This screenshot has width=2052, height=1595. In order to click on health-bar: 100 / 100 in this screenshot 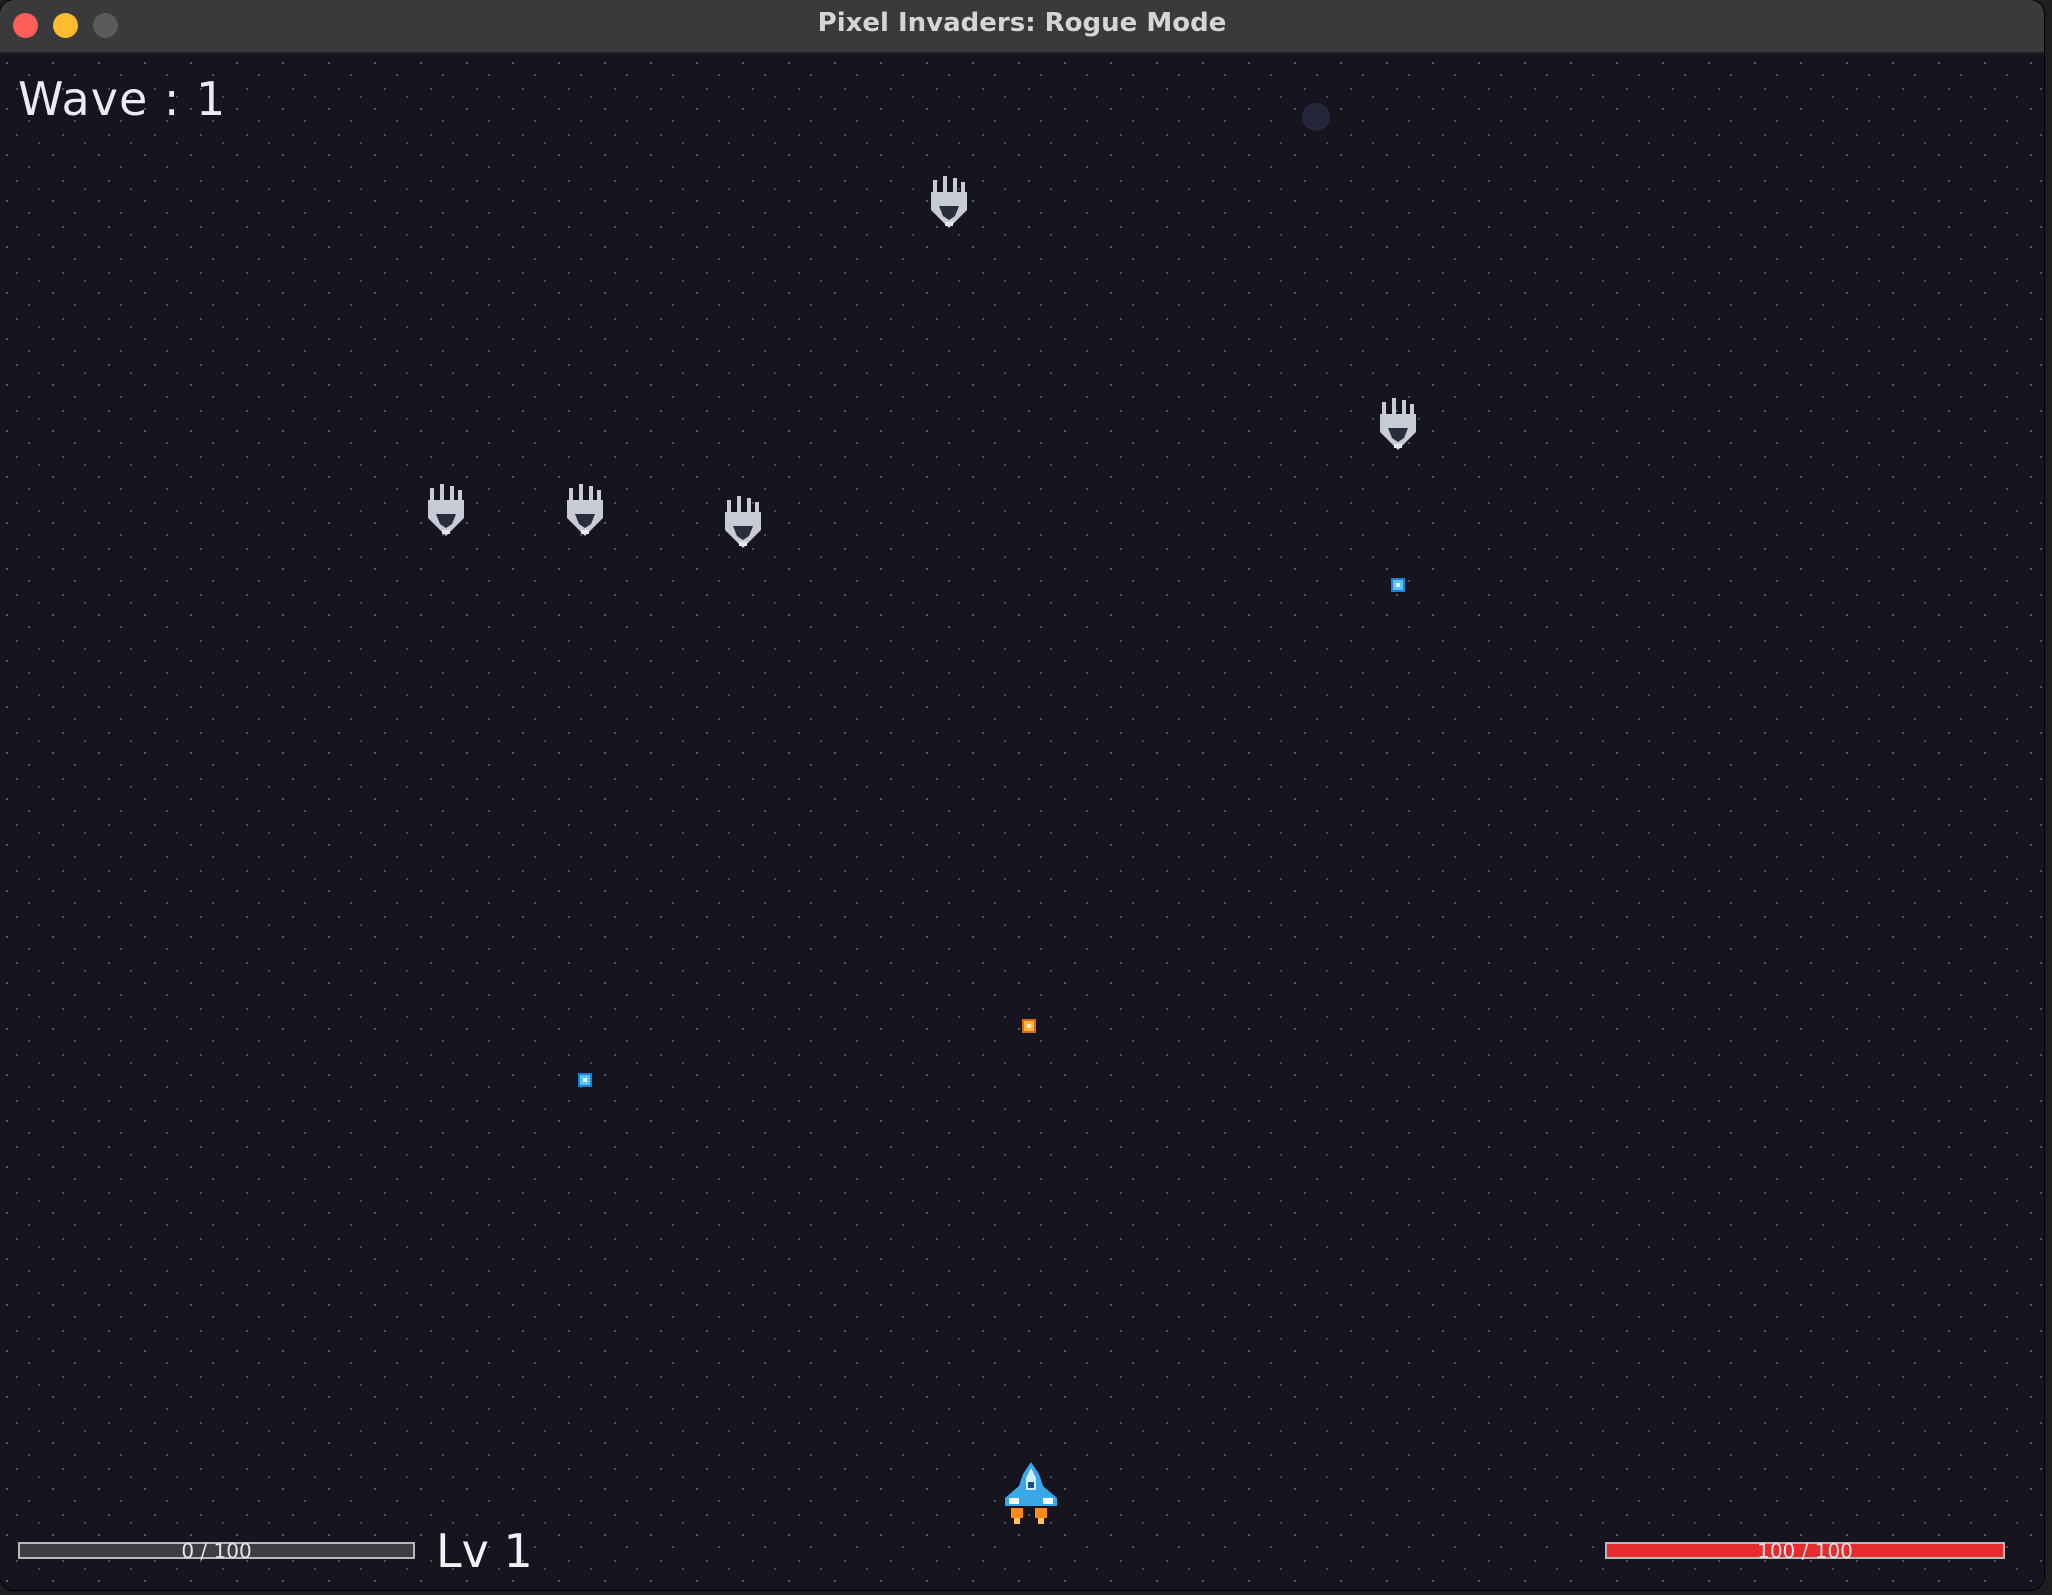, I will do `click(1805, 1551)`.